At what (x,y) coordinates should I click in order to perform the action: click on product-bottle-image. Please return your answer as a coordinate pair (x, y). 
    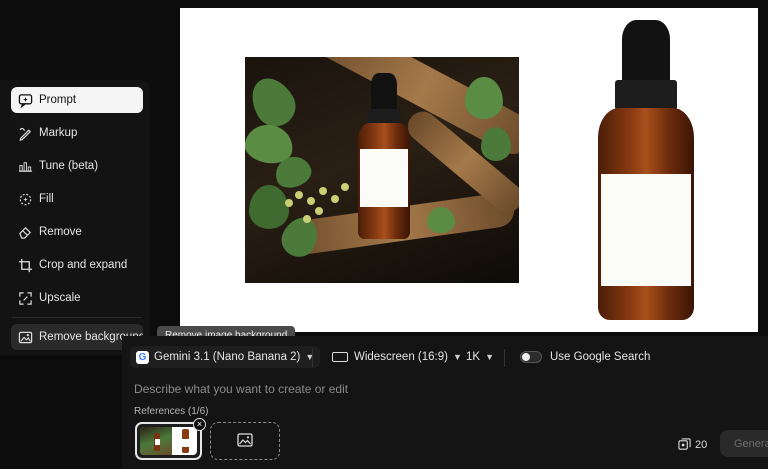
    Looking at the image, I should click on (646, 170).